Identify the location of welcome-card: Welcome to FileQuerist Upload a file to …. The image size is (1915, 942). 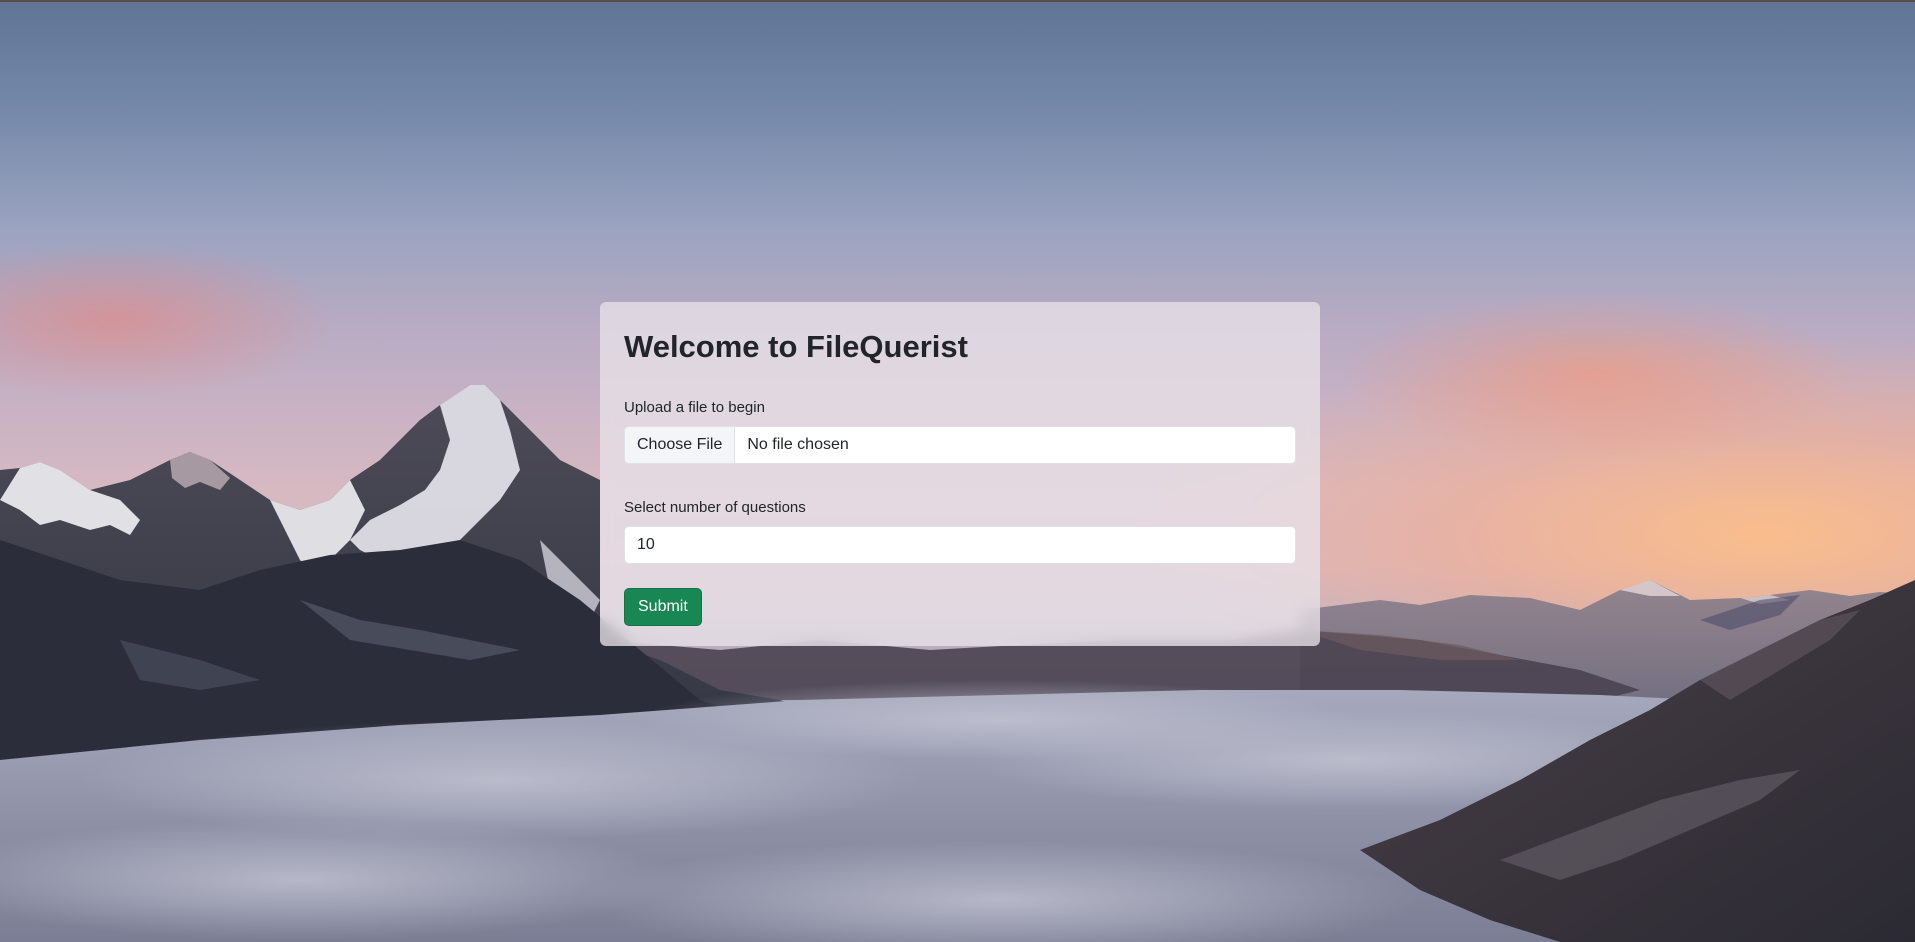
(960, 474).